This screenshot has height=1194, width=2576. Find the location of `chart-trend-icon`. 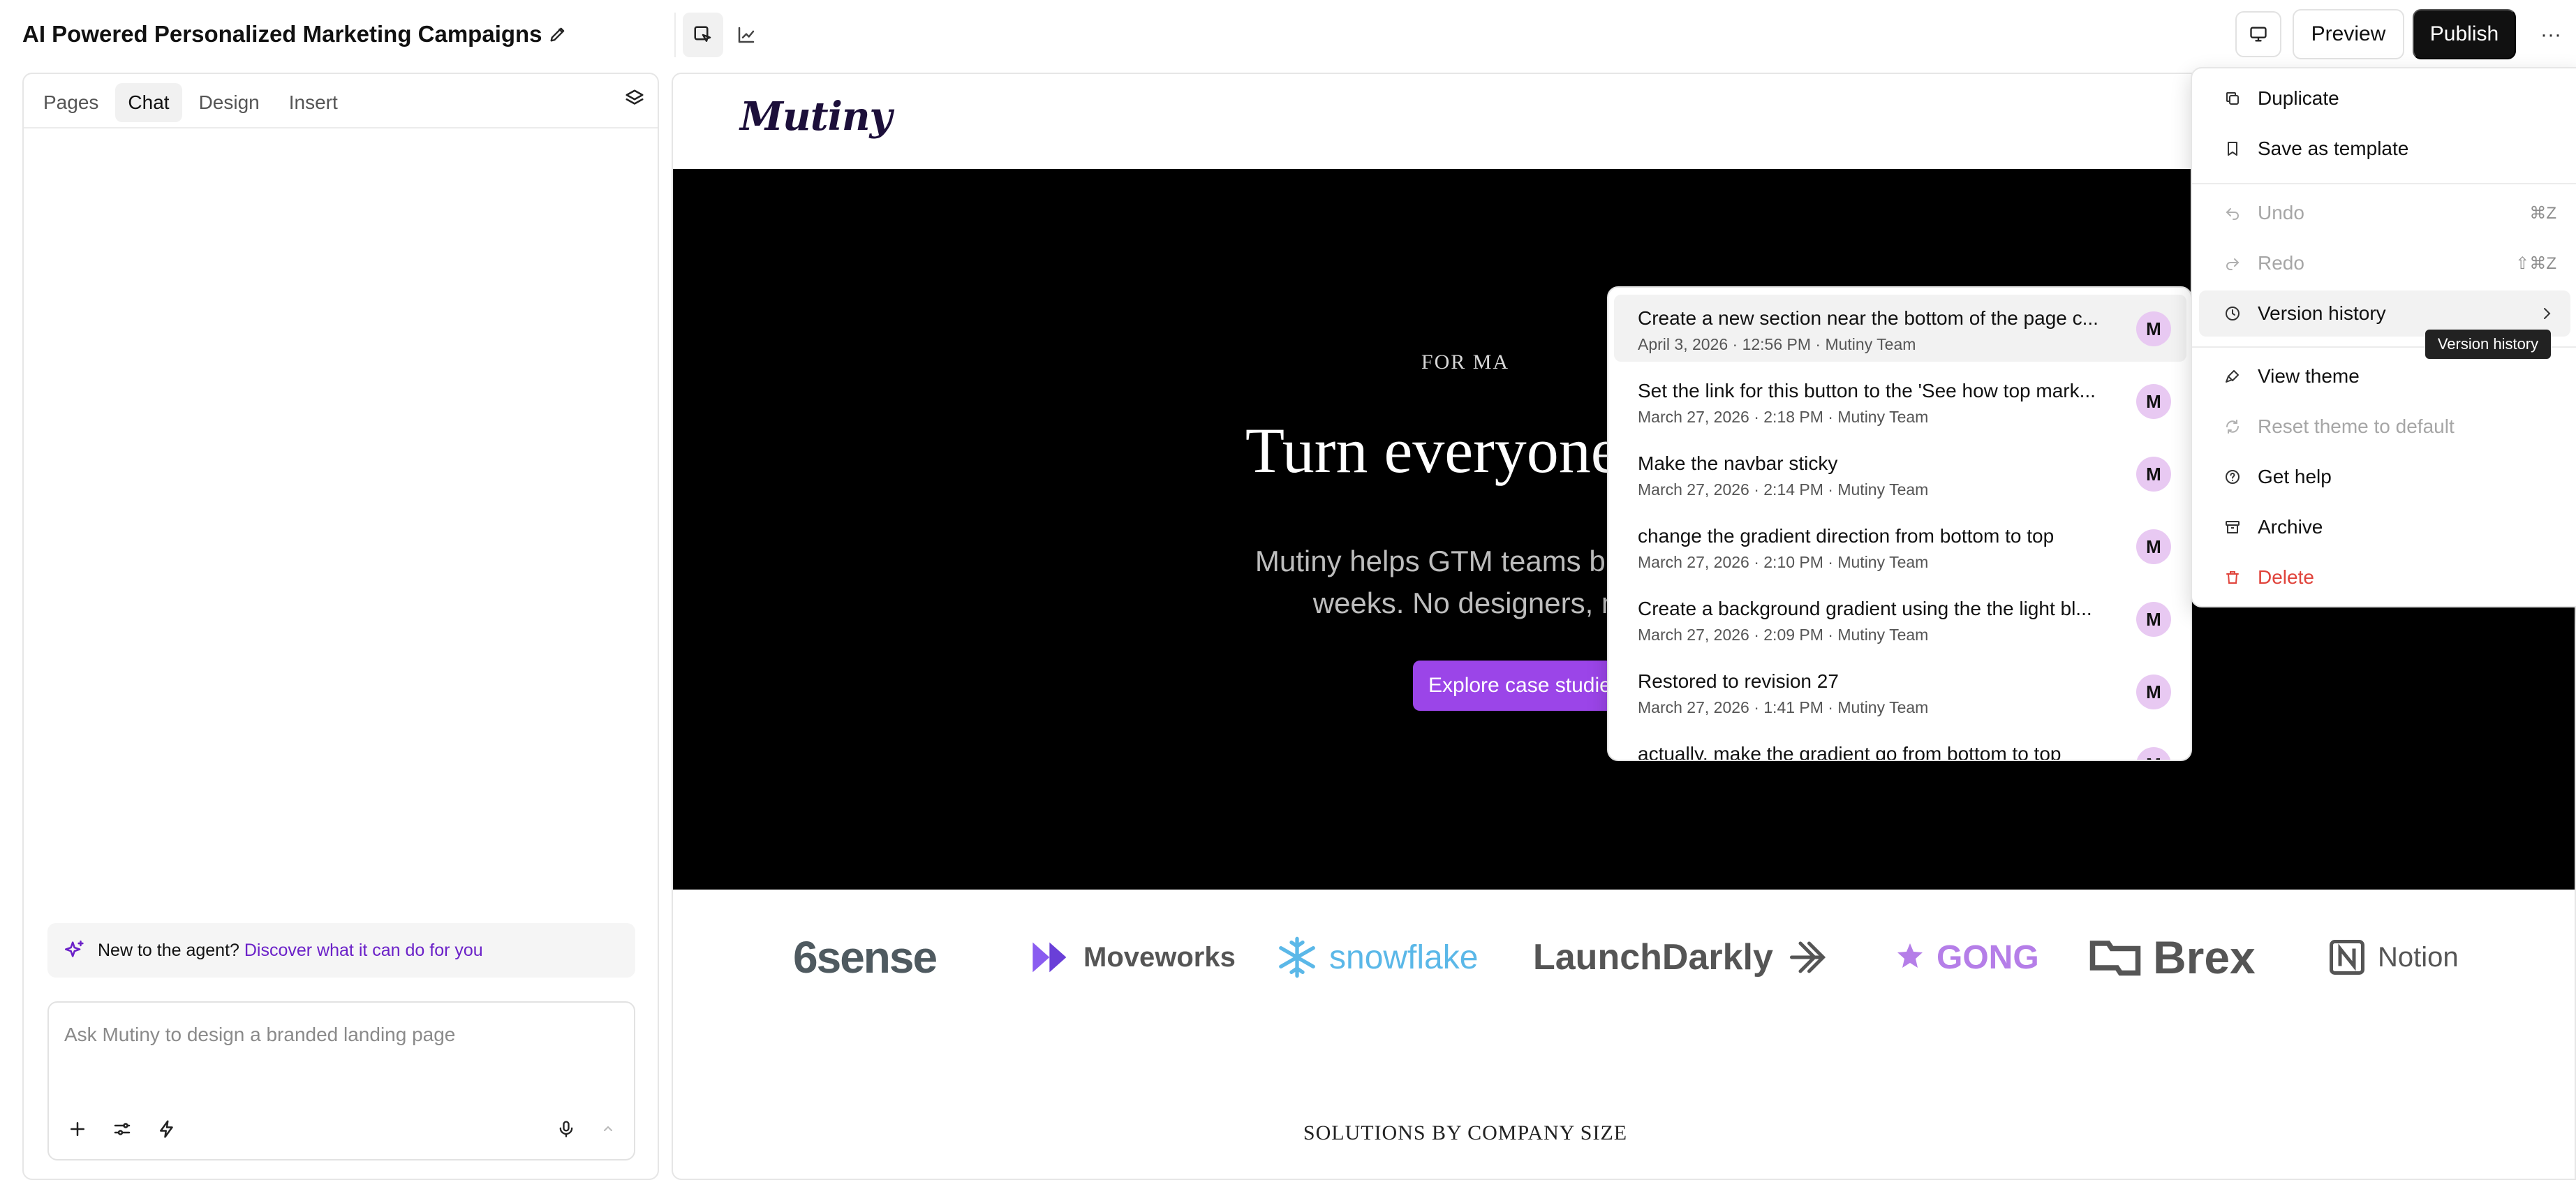

chart-trend-icon is located at coordinates (746, 35).